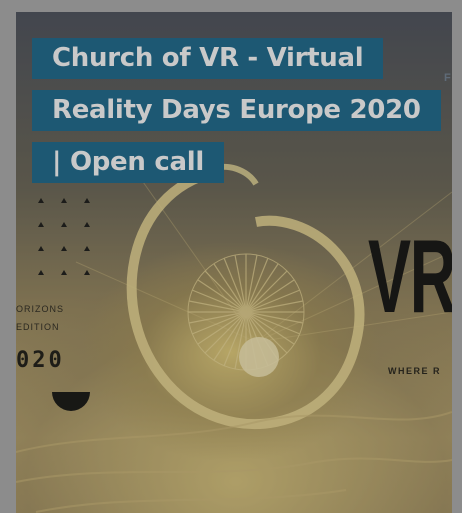 This screenshot has height=513, width=462. I want to click on vr-logo-text: VR, so click(410, 277).